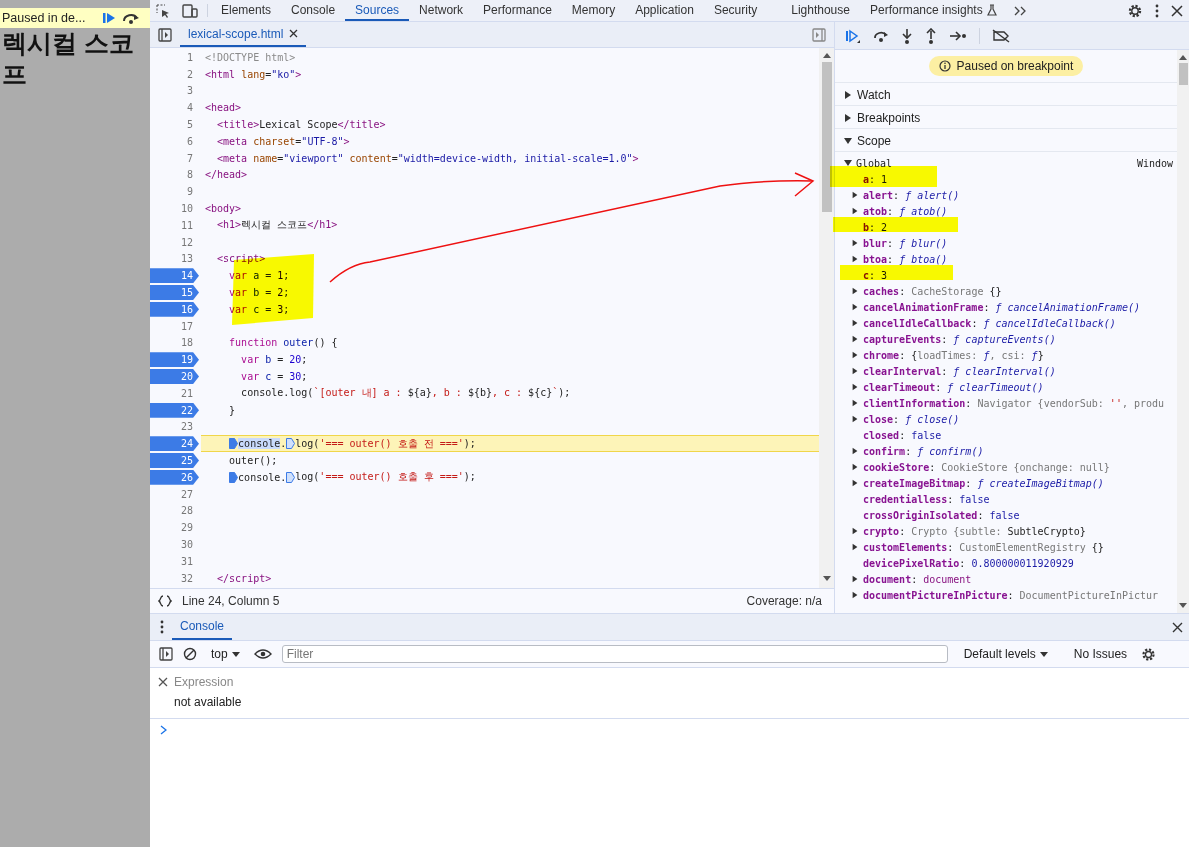 The image size is (1189, 847). What do you see at coordinates (1006, 117) in the screenshot?
I see `section-header: Breakpoints` at bounding box center [1006, 117].